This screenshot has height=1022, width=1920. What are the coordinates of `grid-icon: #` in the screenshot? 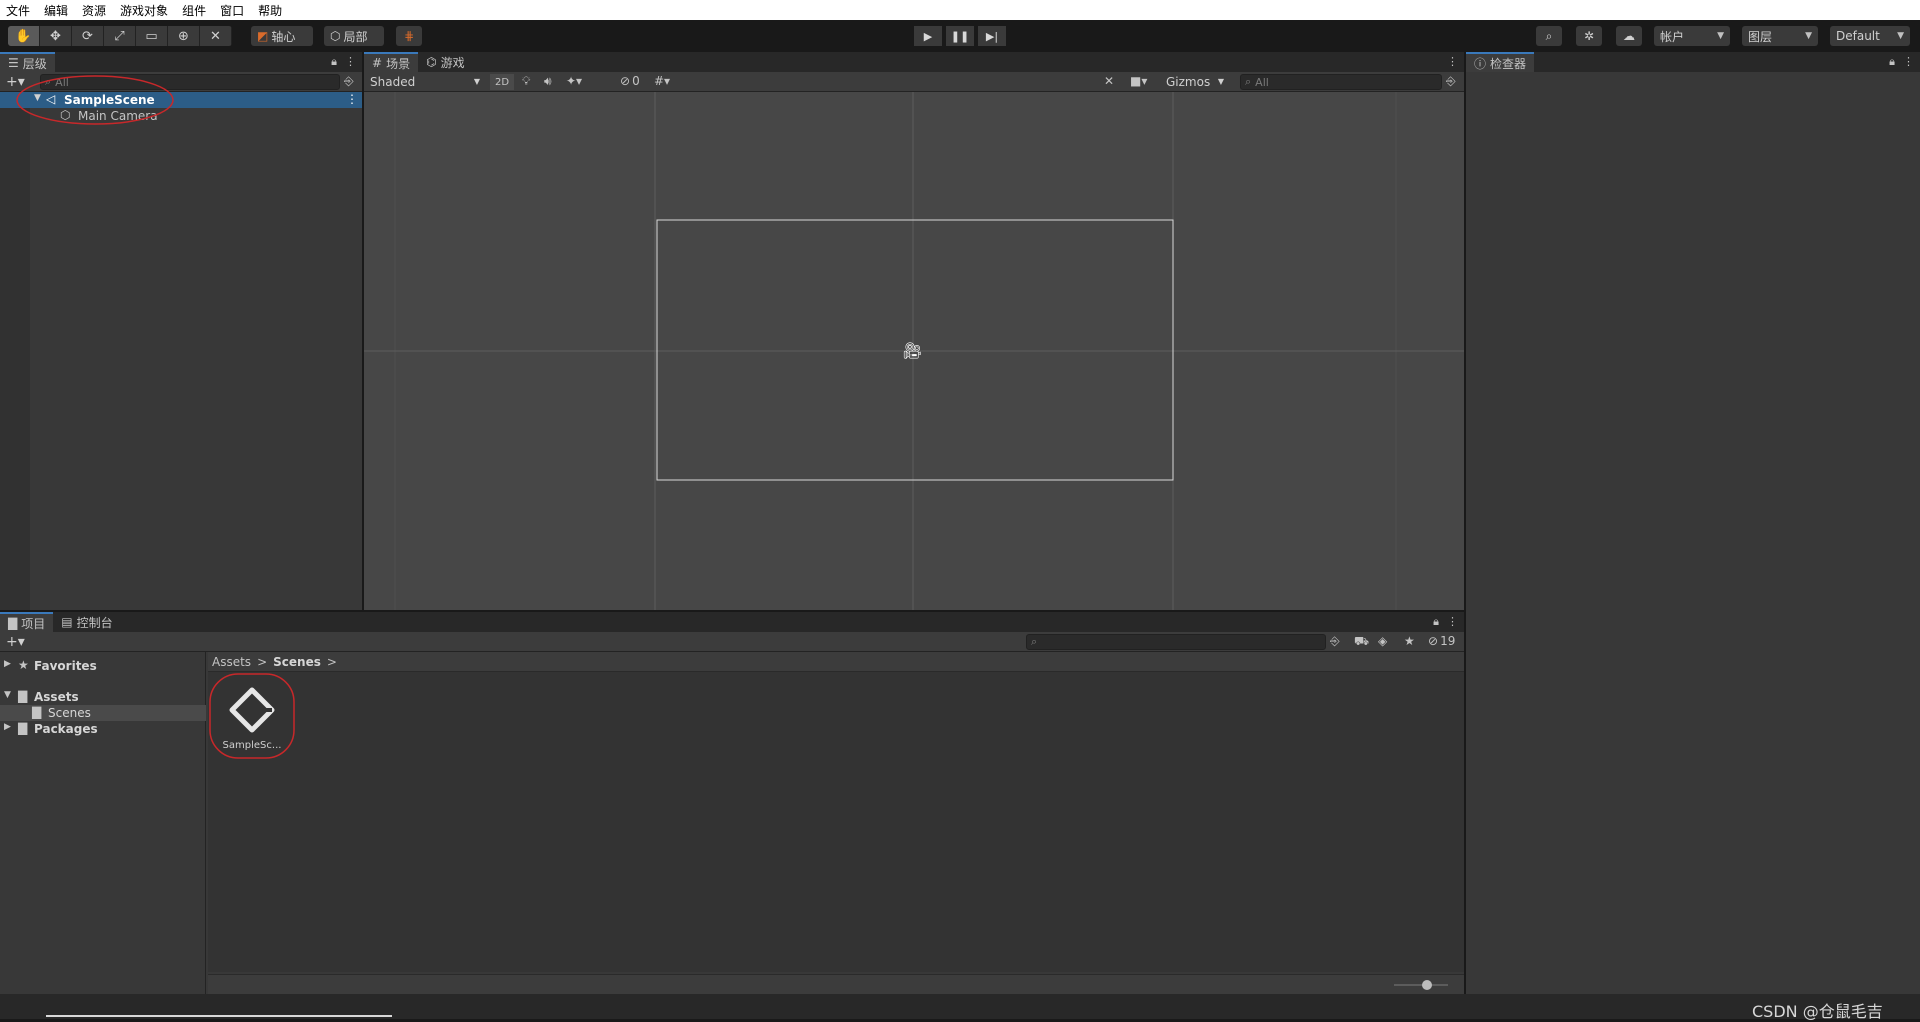 It's located at (377, 63).